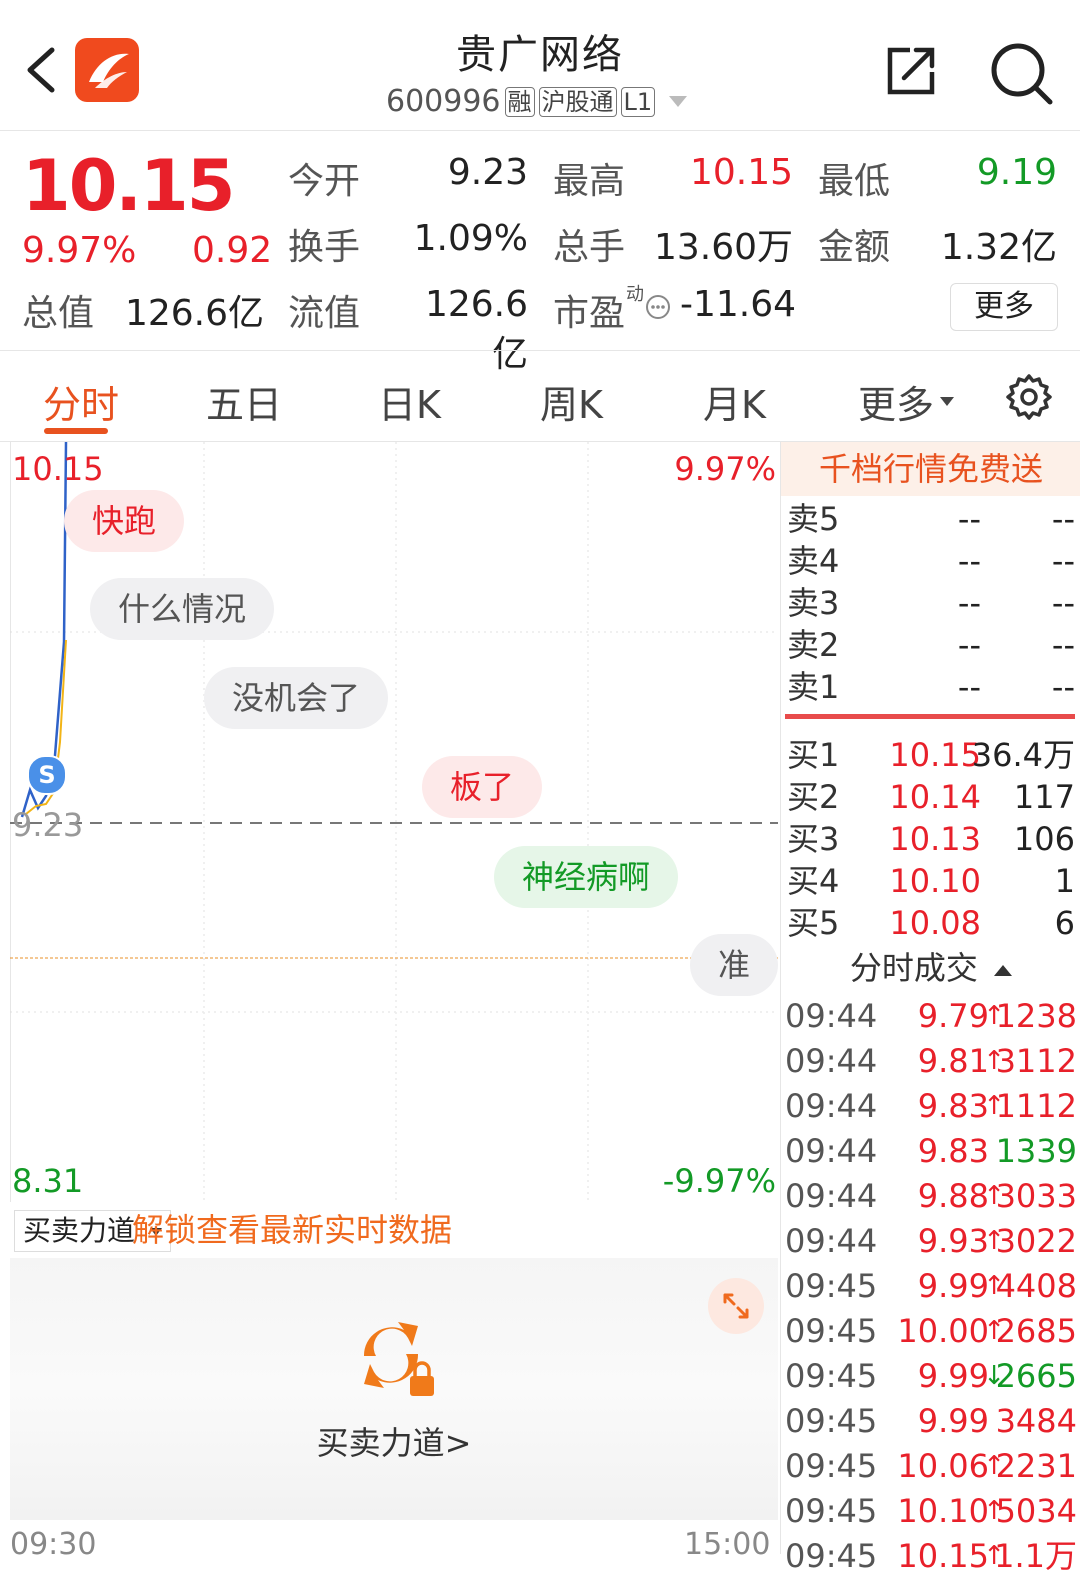  What do you see at coordinates (571, 401) in the screenshot?
I see `tab-weekly-k: 周K` at bounding box center [571, 401].